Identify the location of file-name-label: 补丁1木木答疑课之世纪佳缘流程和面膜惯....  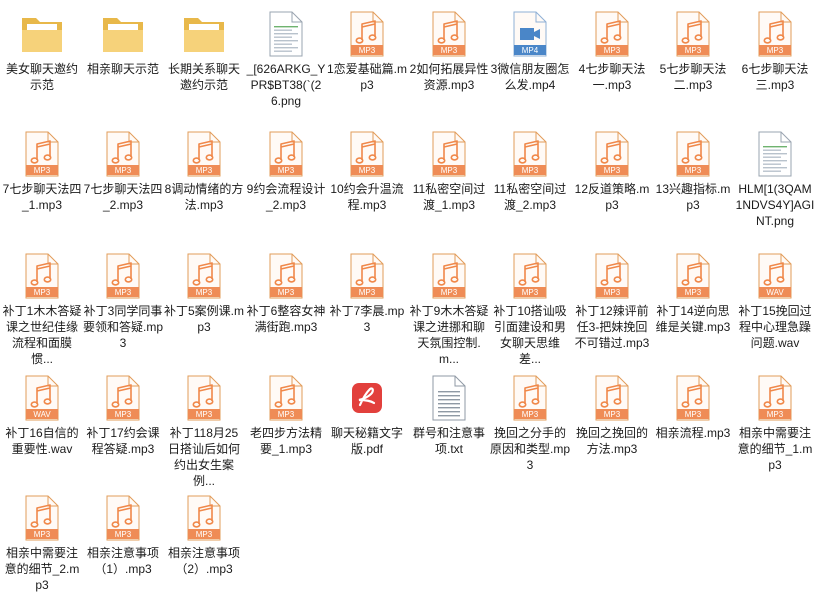
(42, 335).